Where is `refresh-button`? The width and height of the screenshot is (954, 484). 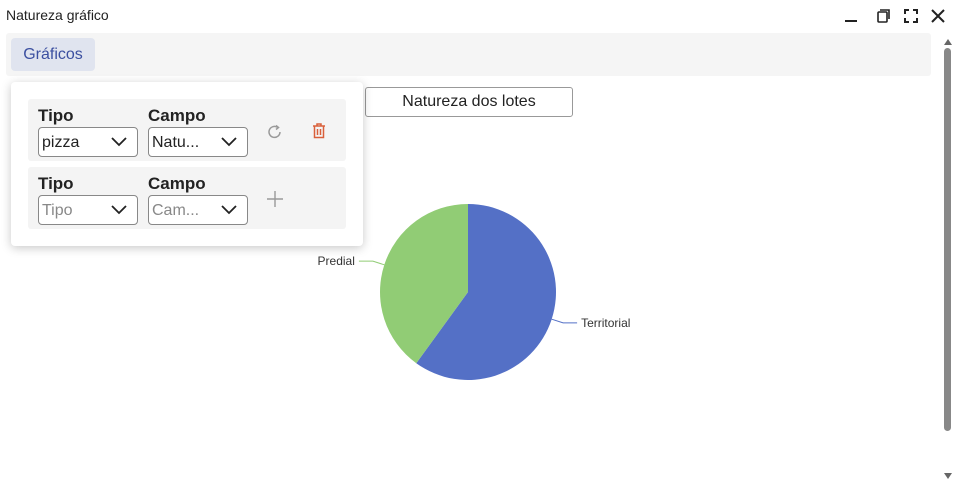
refresh-button is located at coordinates (275, 132).